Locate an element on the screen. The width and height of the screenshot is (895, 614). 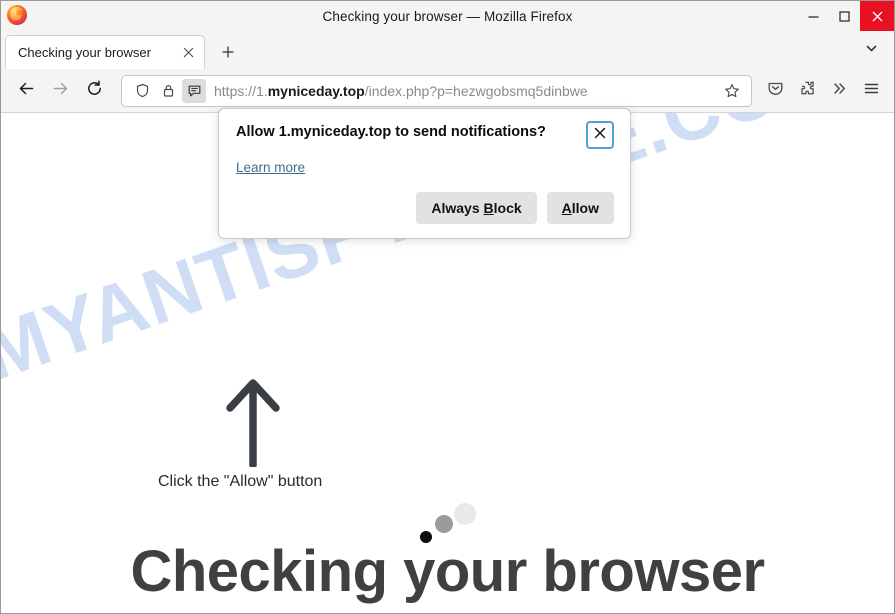
pocket-icon is located at coordinates (775, 91).